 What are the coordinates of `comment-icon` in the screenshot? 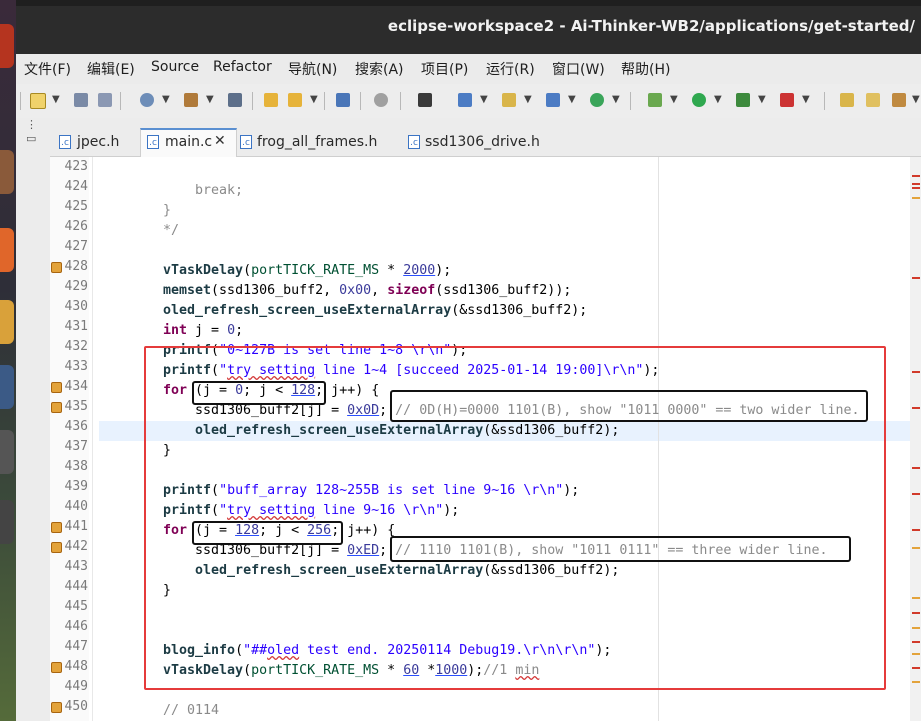 It's located at (343, 100).